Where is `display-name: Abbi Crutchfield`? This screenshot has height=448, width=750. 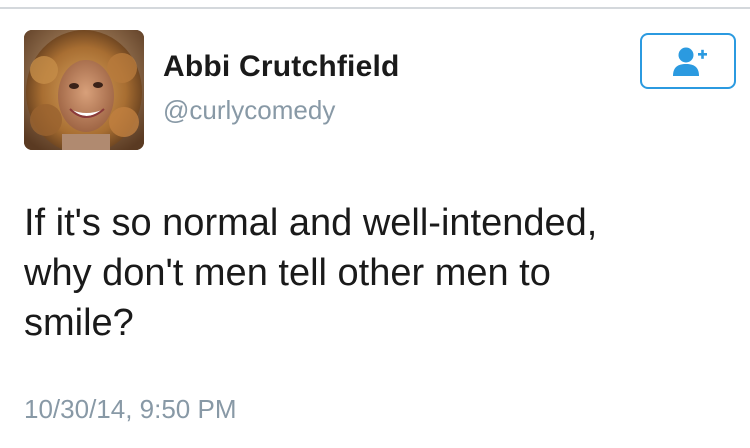 display-name: Abbi Crutchfield is located at coordinates (281, 67).